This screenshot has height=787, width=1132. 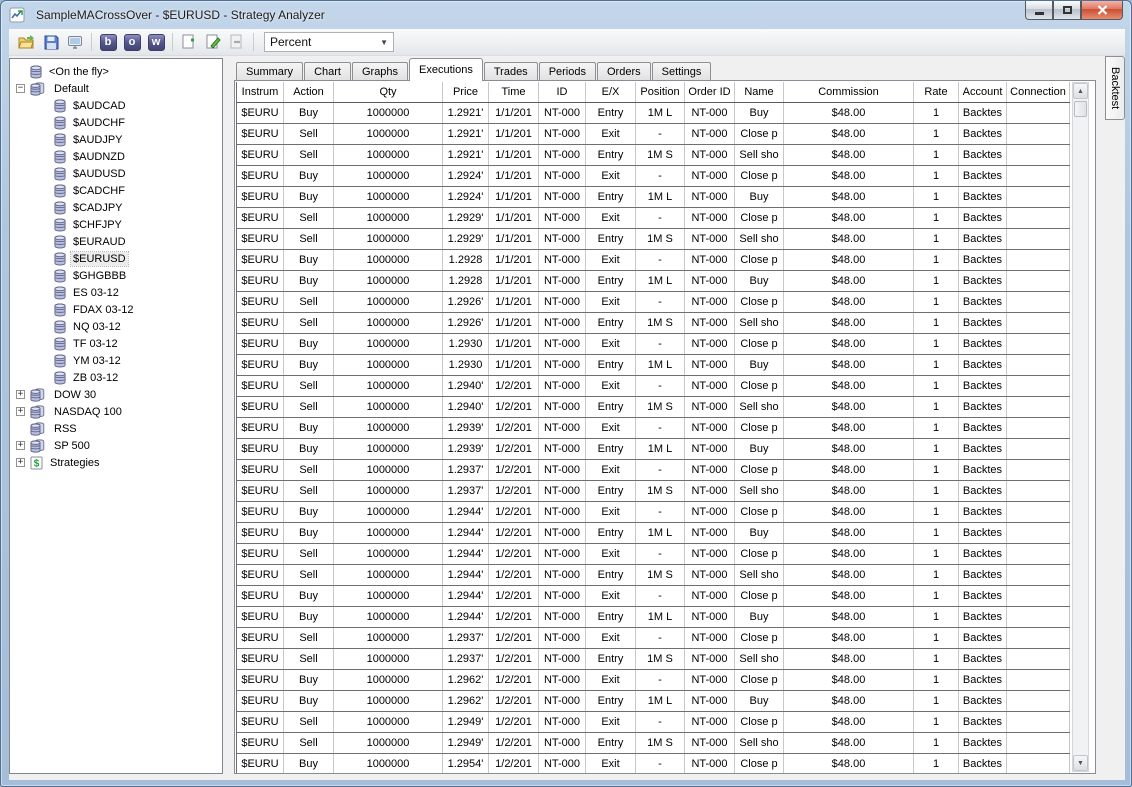 I want to click on column-header-account: Account, so click(x=983, y=92).